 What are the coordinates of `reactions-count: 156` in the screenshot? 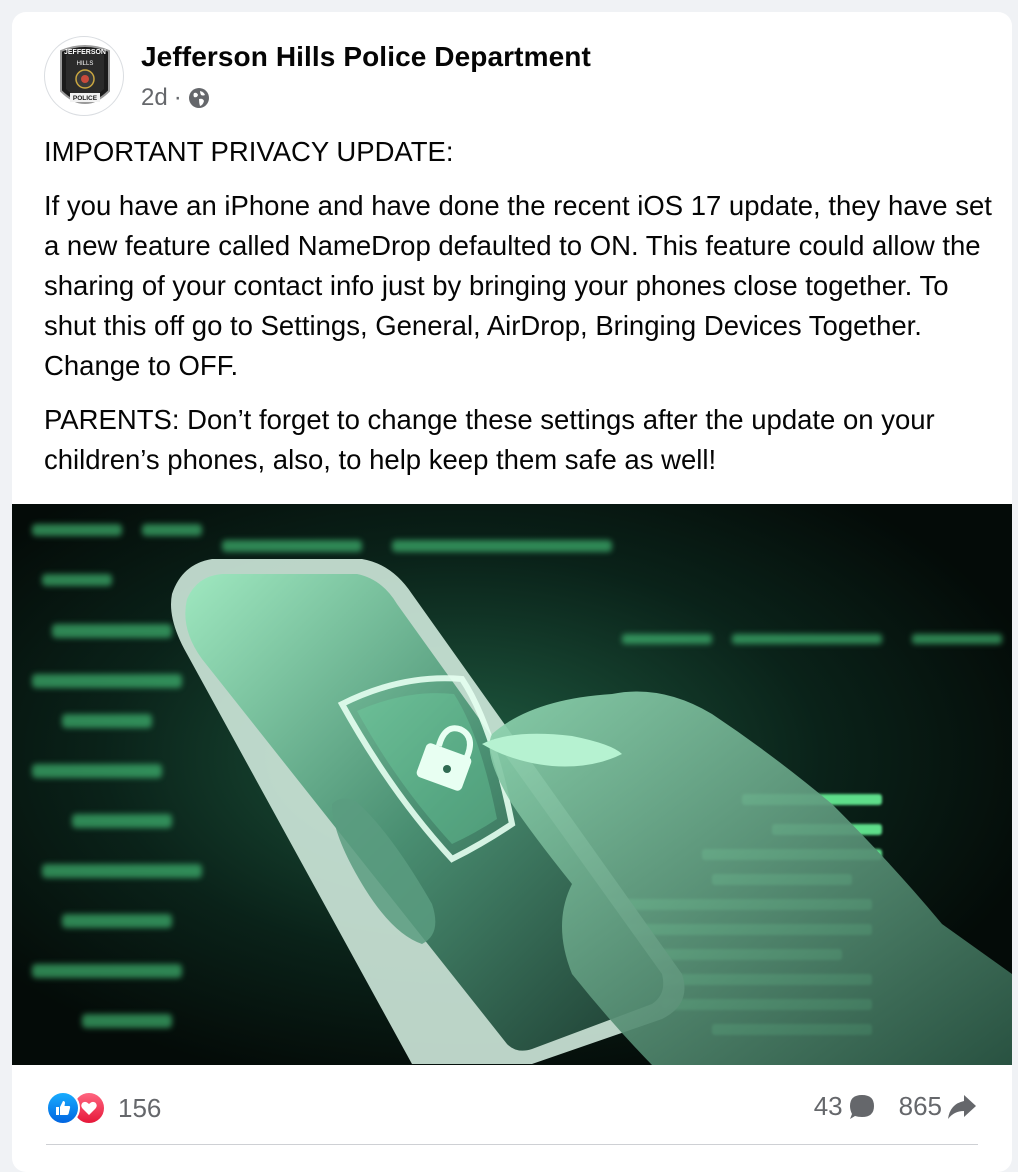 It's located at (140, 1107).